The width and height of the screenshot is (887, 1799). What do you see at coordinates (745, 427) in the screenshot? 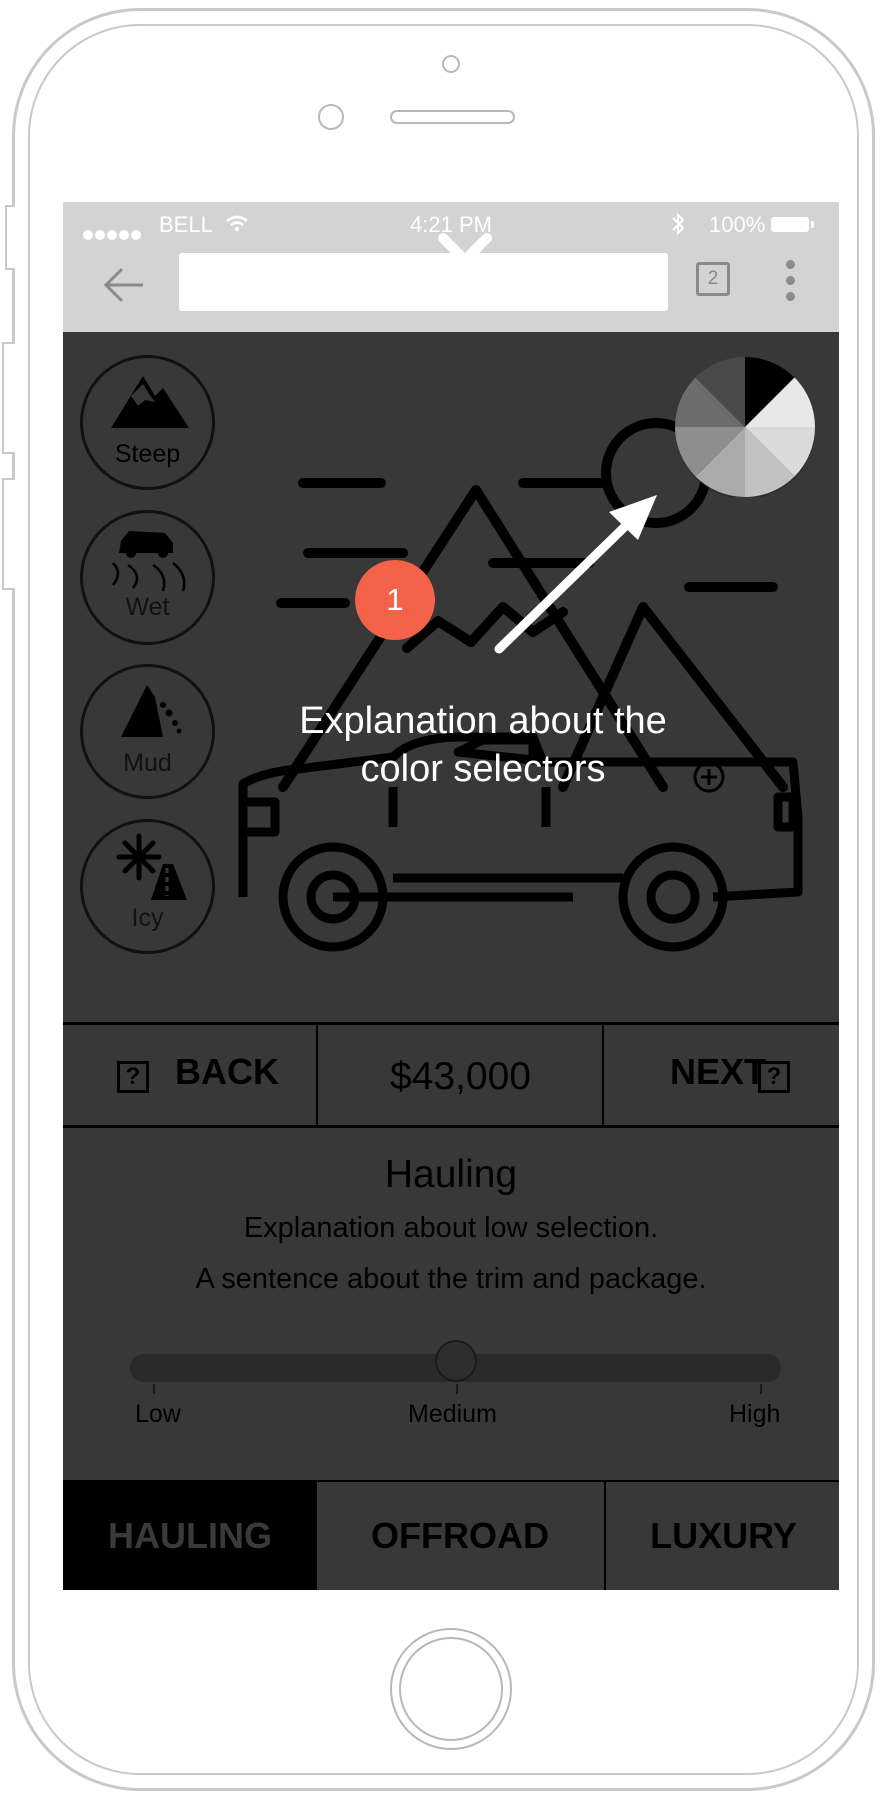
I see `color-selector-wheel` at bounding box center [745, 427].